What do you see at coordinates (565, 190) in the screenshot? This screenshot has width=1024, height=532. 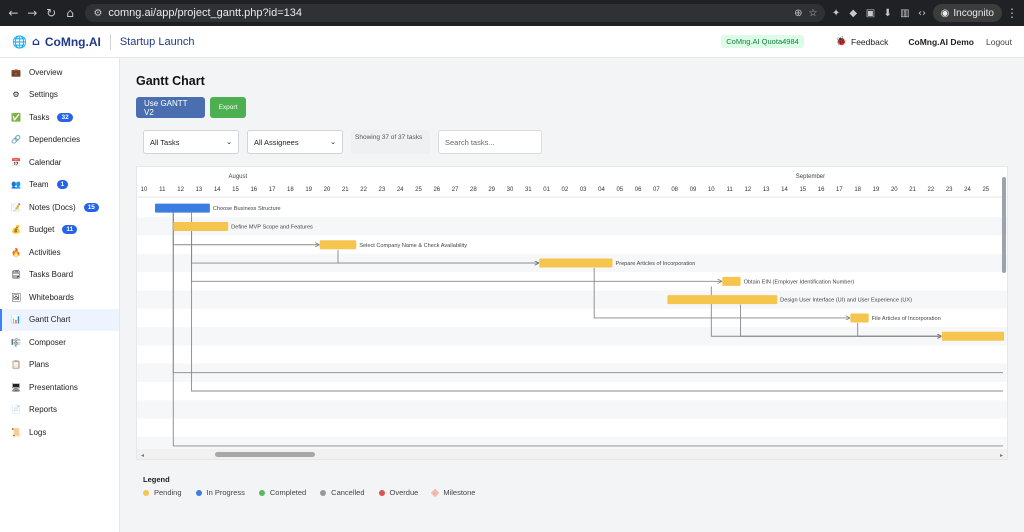 I see `gantt-day-label: 02` at bounding box center [565, 190].